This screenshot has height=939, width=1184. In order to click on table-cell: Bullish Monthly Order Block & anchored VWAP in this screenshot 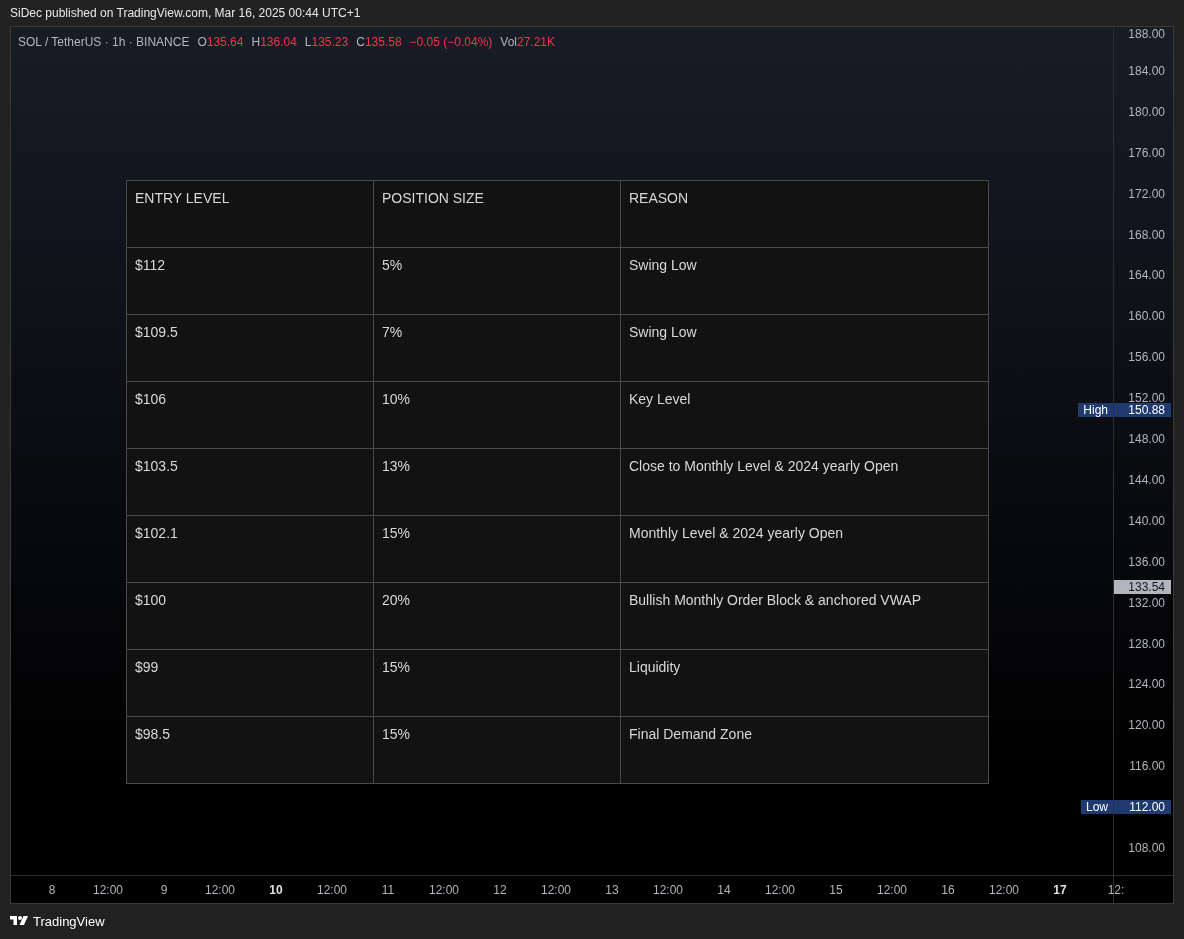, I will do `click(805, 616)`.